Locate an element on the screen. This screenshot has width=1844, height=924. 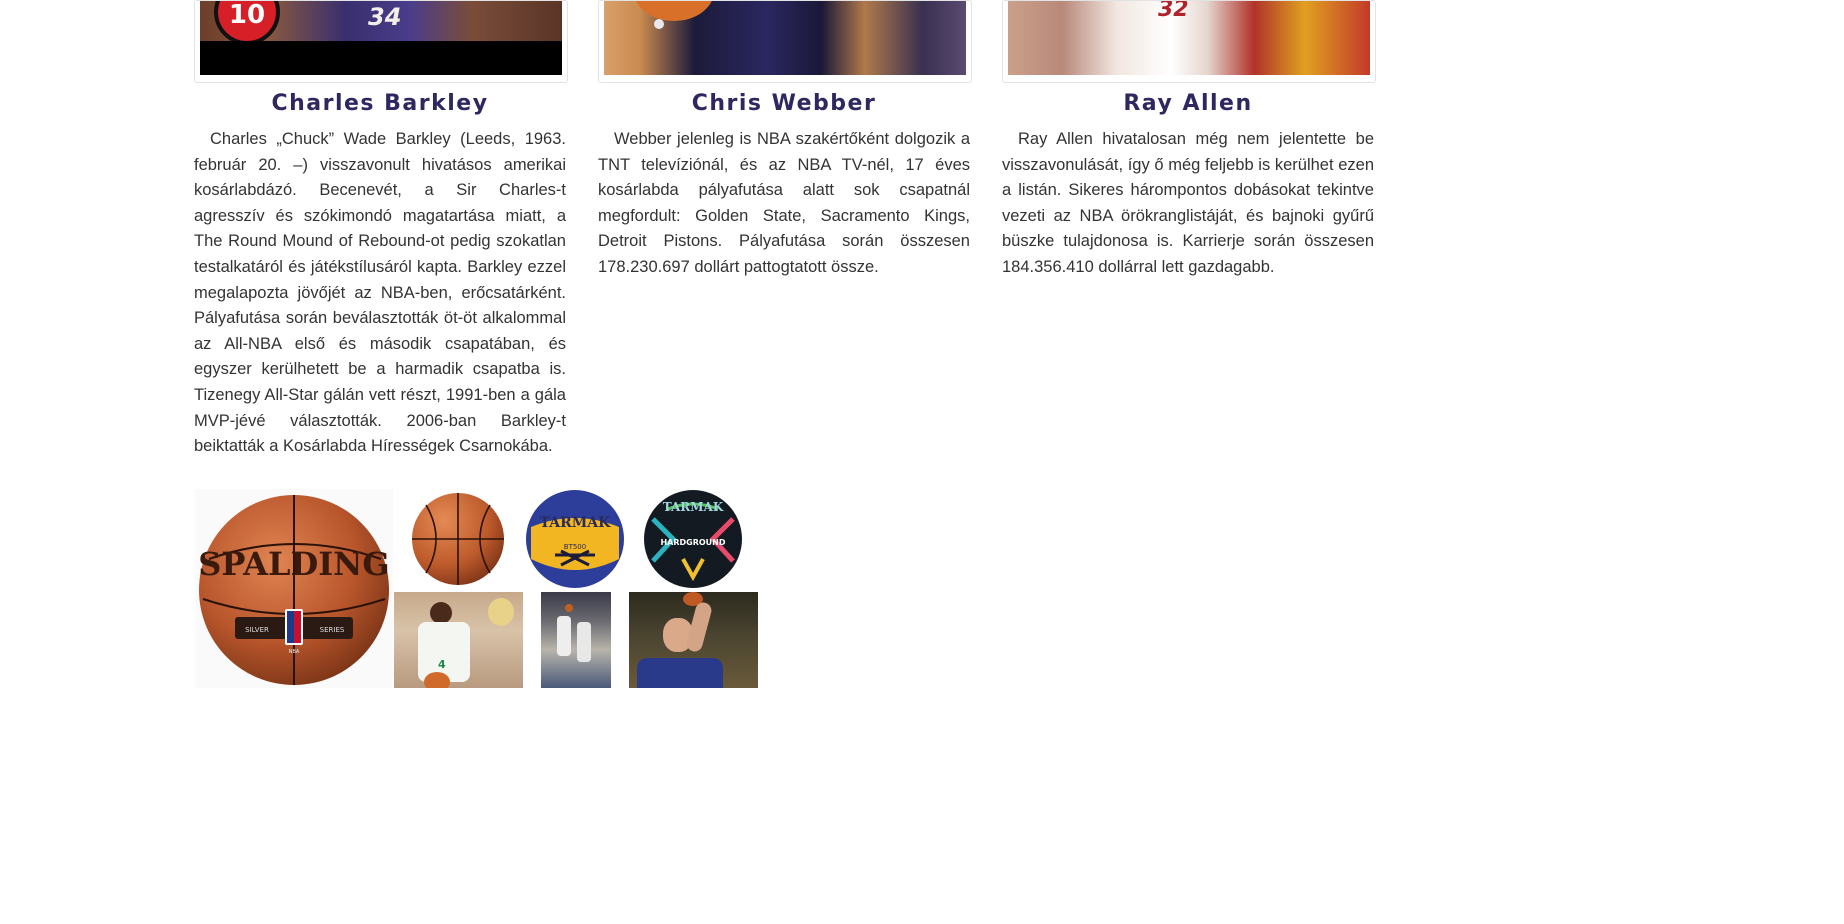
spalding-series-text: SERIES is located at coordinates (332, 630).